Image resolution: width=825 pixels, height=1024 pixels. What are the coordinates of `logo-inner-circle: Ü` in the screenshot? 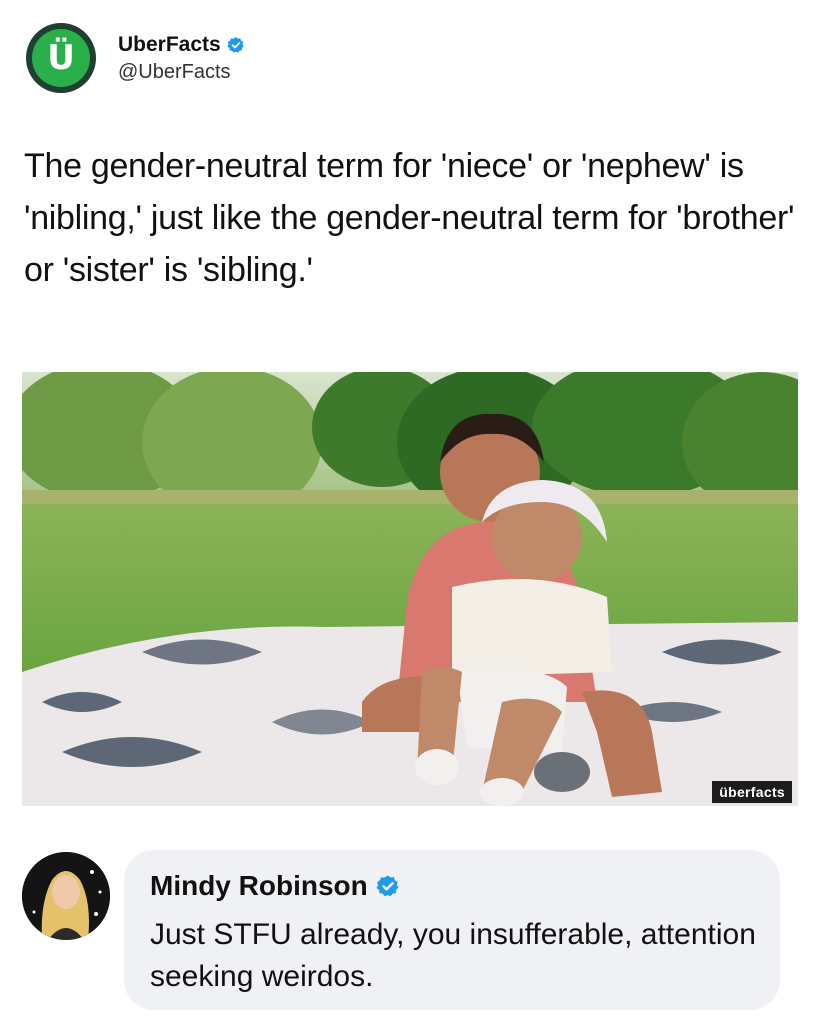 It's located at (61, 58).